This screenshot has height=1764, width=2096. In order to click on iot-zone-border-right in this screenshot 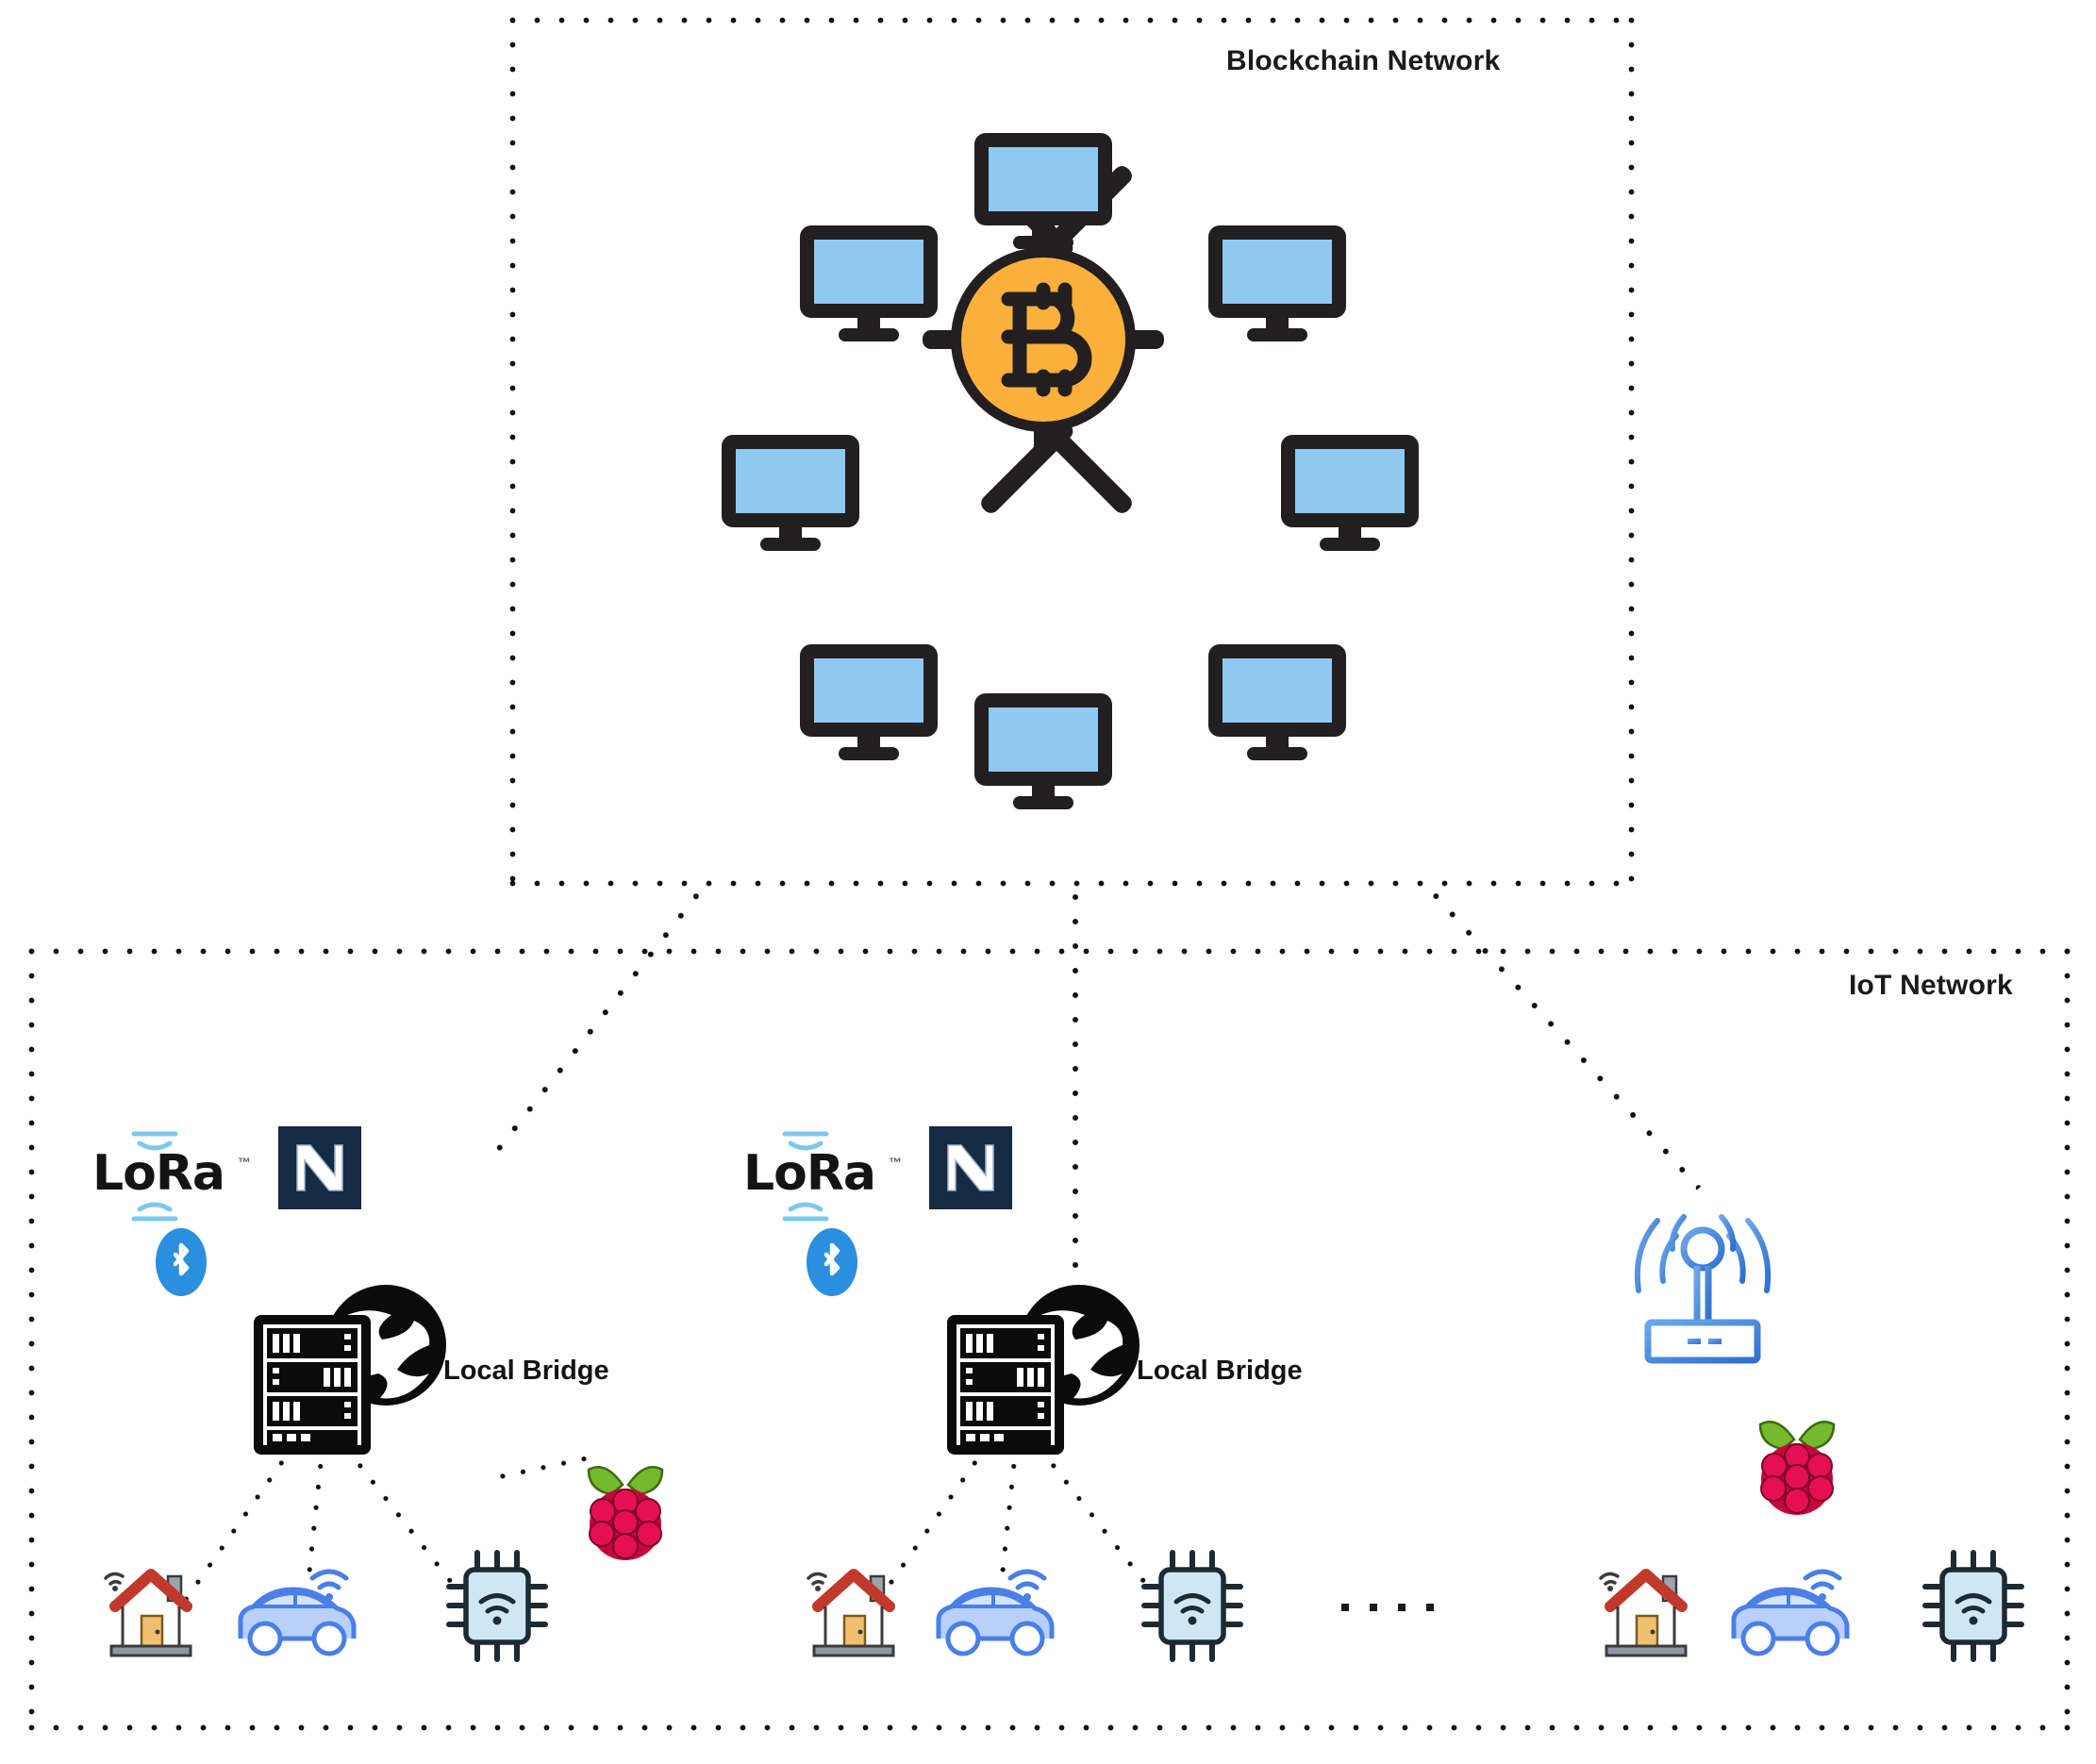, I will do `click(2067, 1339)`.